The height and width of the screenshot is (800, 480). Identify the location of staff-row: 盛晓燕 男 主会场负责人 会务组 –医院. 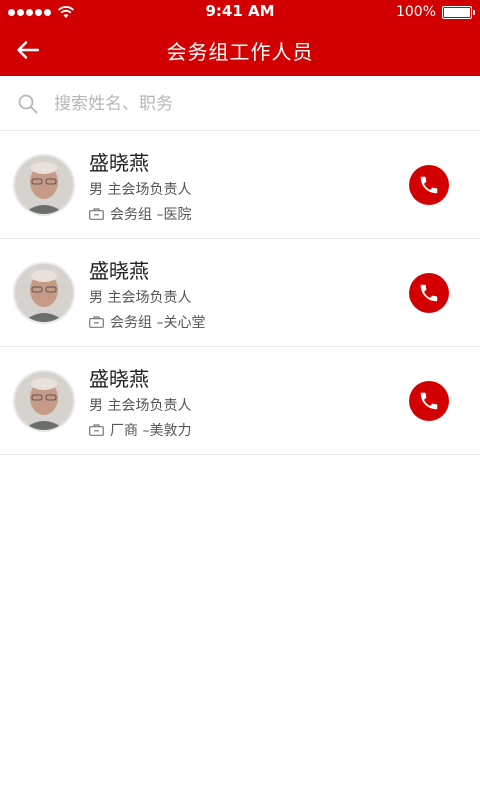
(240, 185).